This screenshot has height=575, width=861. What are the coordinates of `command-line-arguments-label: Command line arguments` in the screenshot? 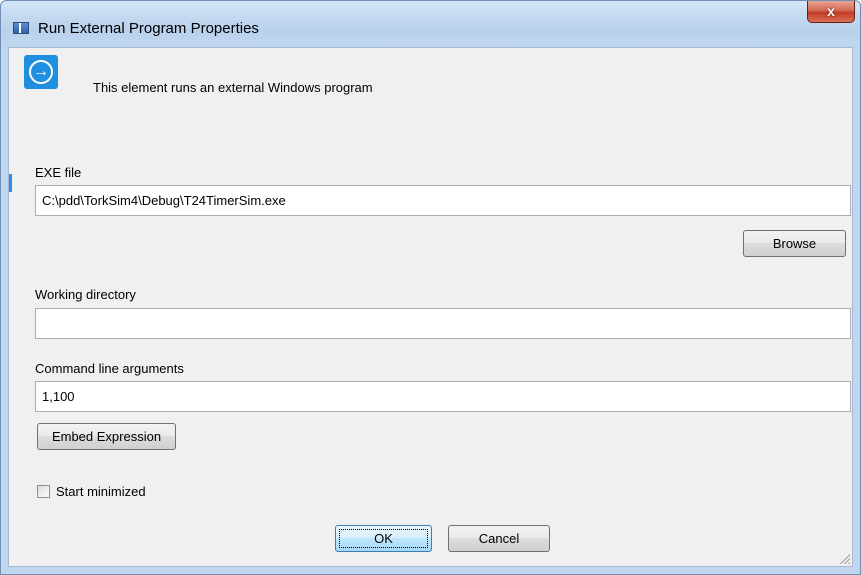 It's located at (109, 368).